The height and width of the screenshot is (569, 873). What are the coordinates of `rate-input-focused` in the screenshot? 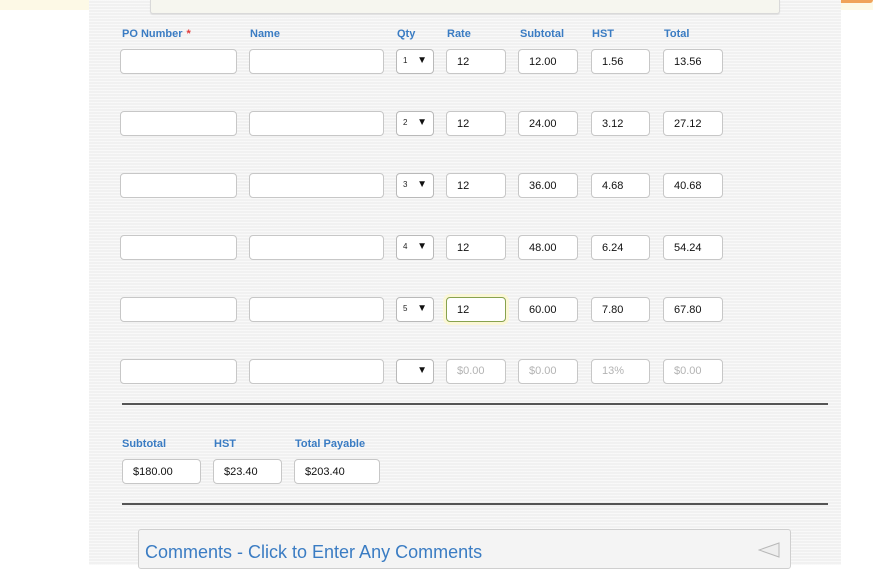 It's located at (476, 309).